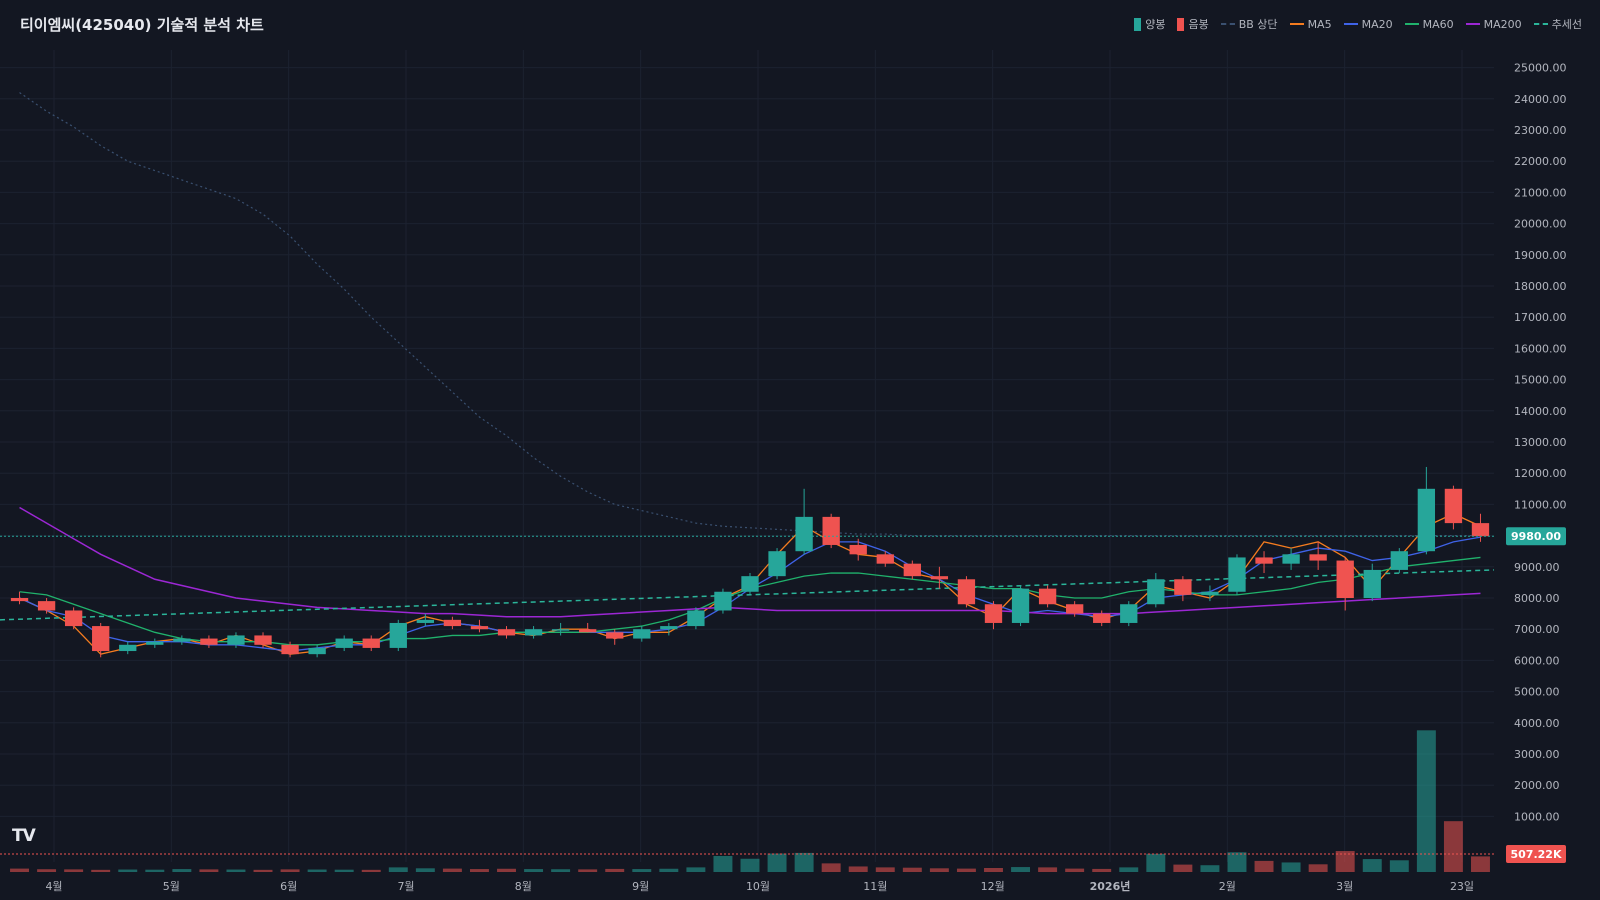 The height and width of the screenshot is (900, 1600). What do you see at coordinates (1537, 723) in the screenshot?
I see `y-tick-label: 4000.00` at bounding box center [1537, 723].